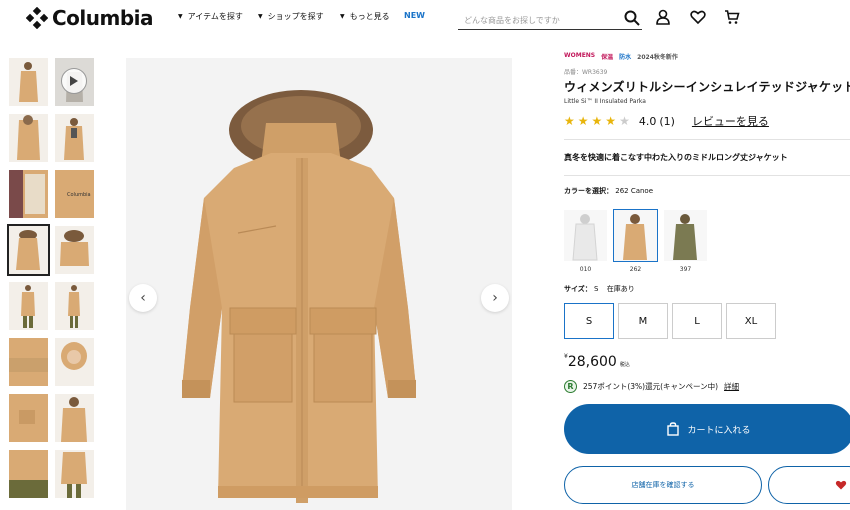  Describe the element at coordinates (647, 121) in the screenshot. I see `rating-value: 4.0` at that location.